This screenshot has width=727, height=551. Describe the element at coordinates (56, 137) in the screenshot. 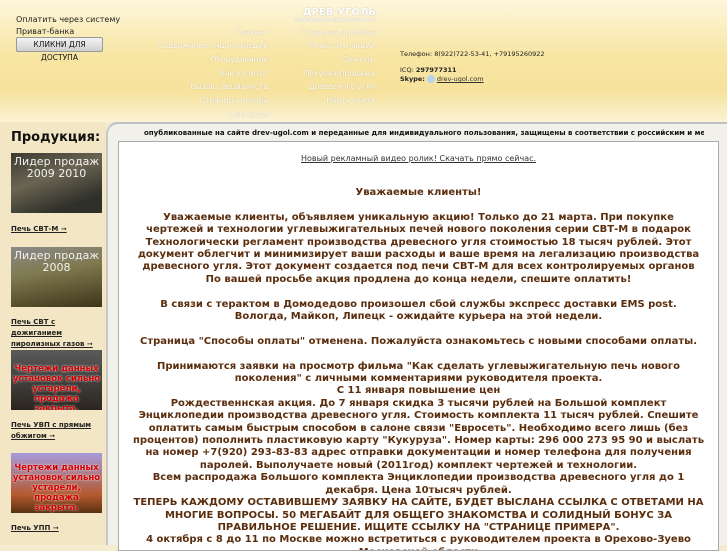

I see `sidebar-title: Продукция:` at that location.